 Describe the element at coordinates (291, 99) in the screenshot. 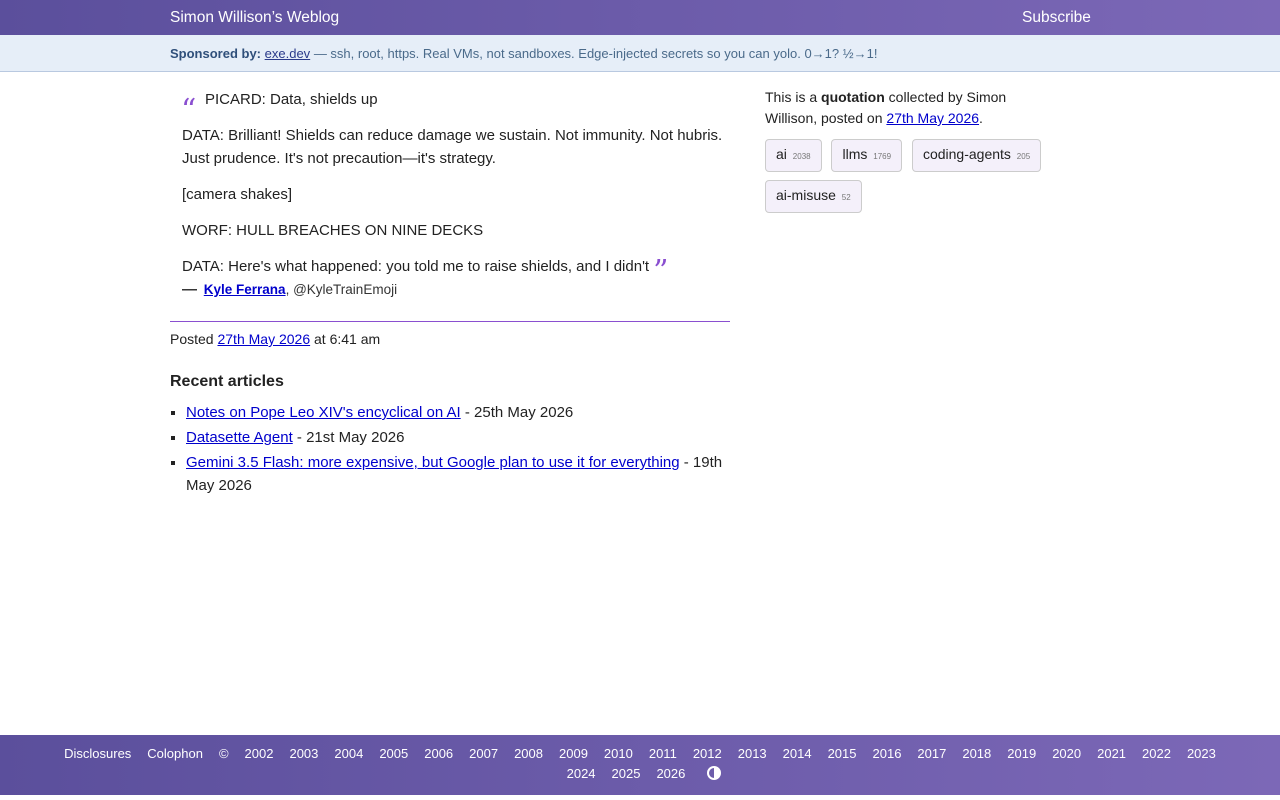

I see `quote-line: PICARD: Data, shields up` at that location.